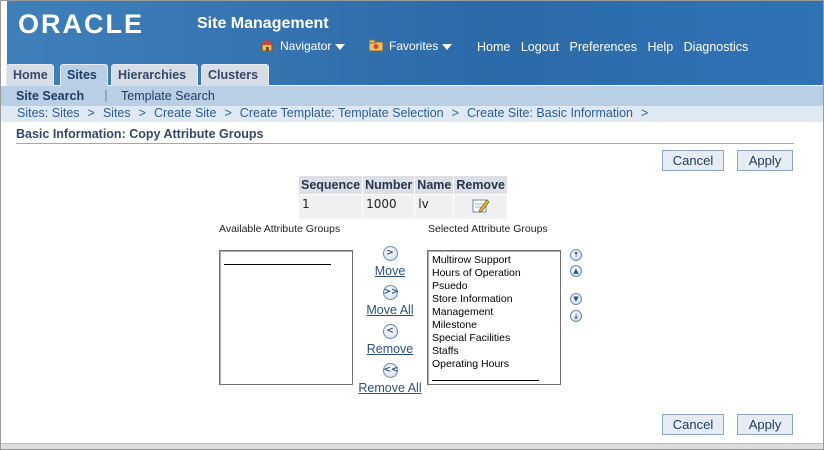  What do you see at coordinates (390, 349) in the screenshot?
I see `remove-label: Remove` at bounding box center [390, 349].